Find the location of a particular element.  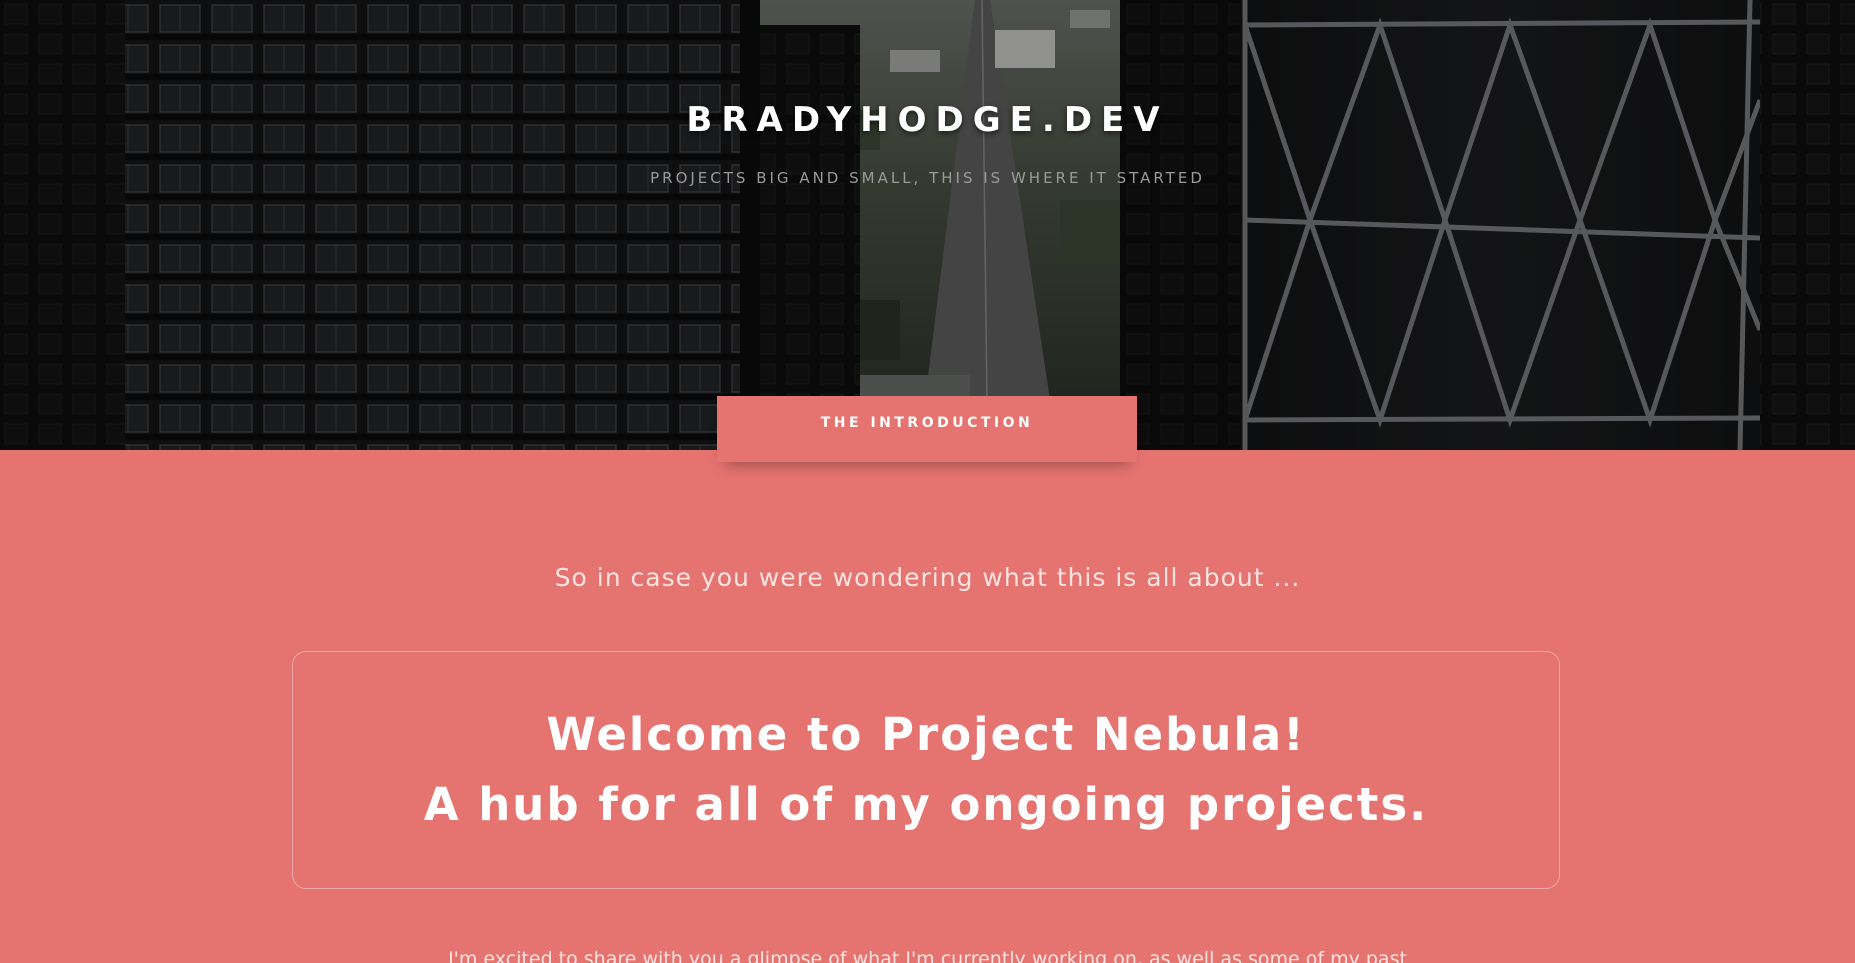

intro-tab-label: THE INTRODUCTION is located at coordinates (927, 423).